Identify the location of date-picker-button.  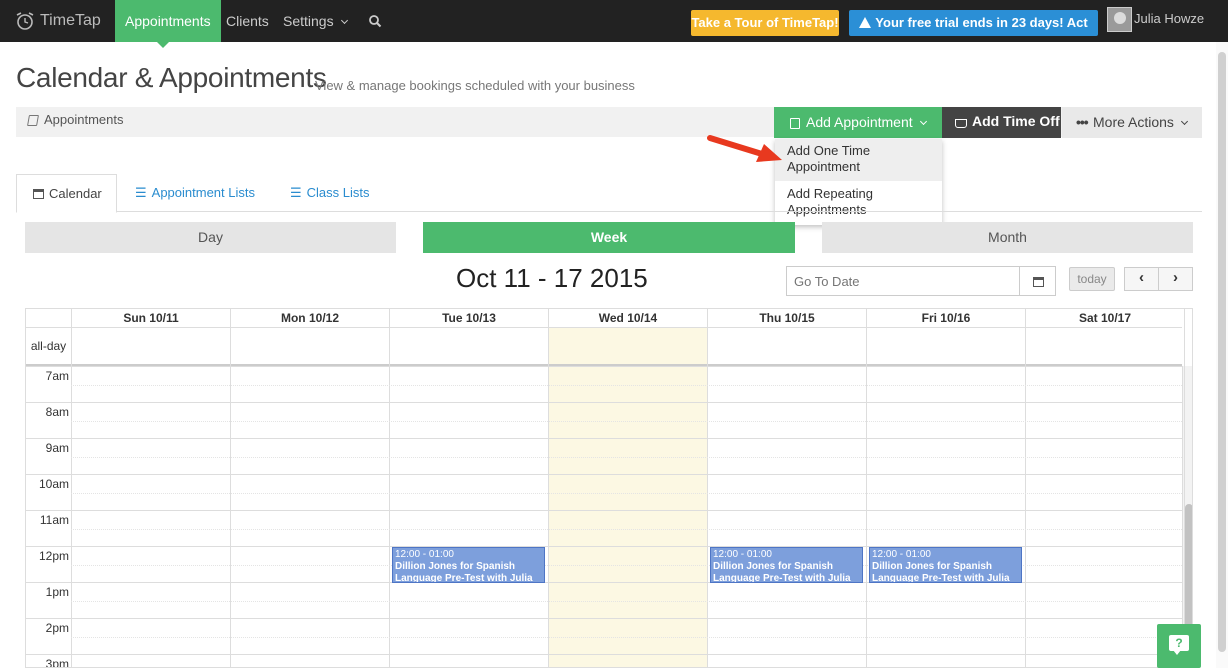
(1037, 281).